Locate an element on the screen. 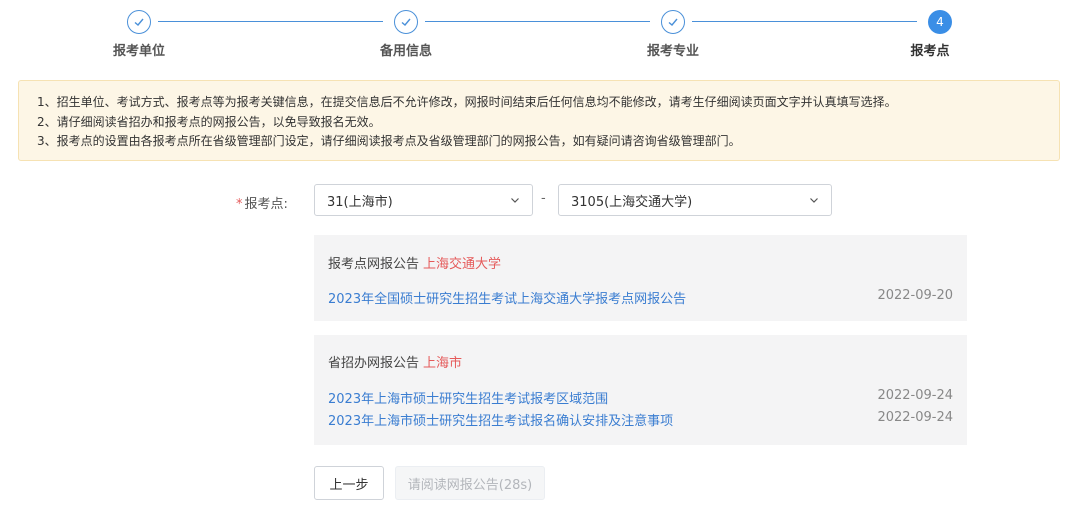 The height and width of the screenshot is (515, 1080). exam-site-label-text: 报考点: is located at coordinates (266, 204).